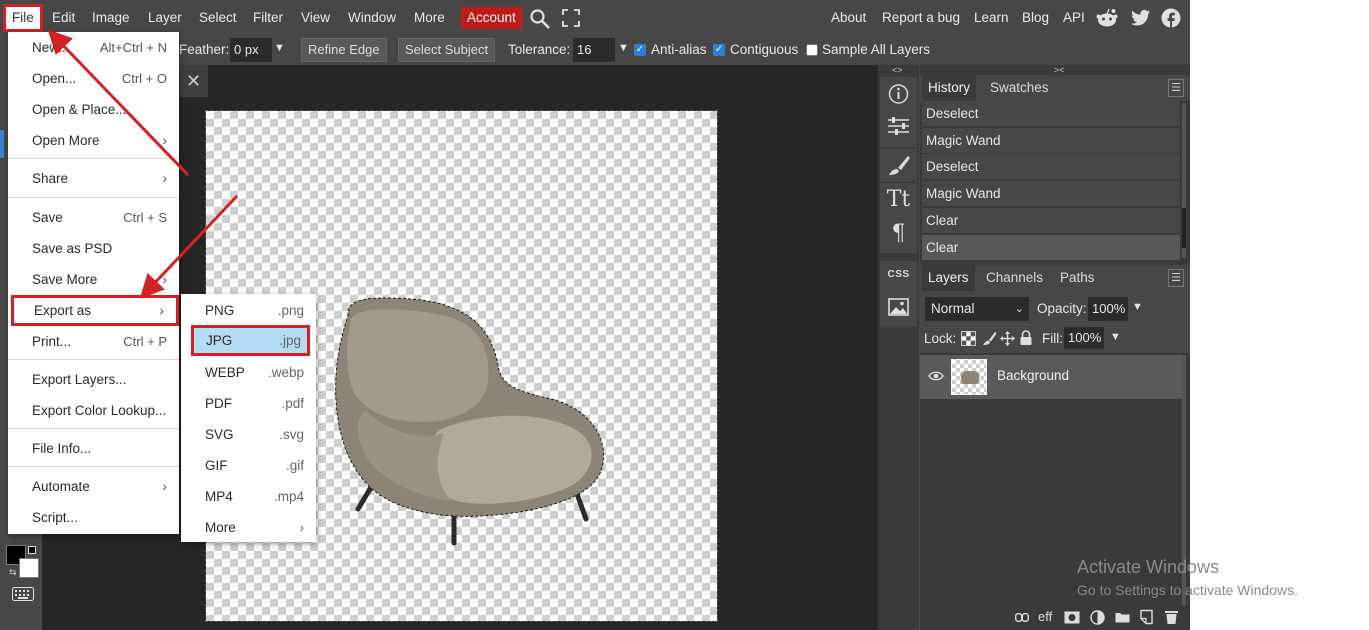 The image size is (1369, 630). What do you see at coordinates (248, 496) in the screenshot?
I see `export-mp4: MP4 .mp4` at bounding box center [248, 496].